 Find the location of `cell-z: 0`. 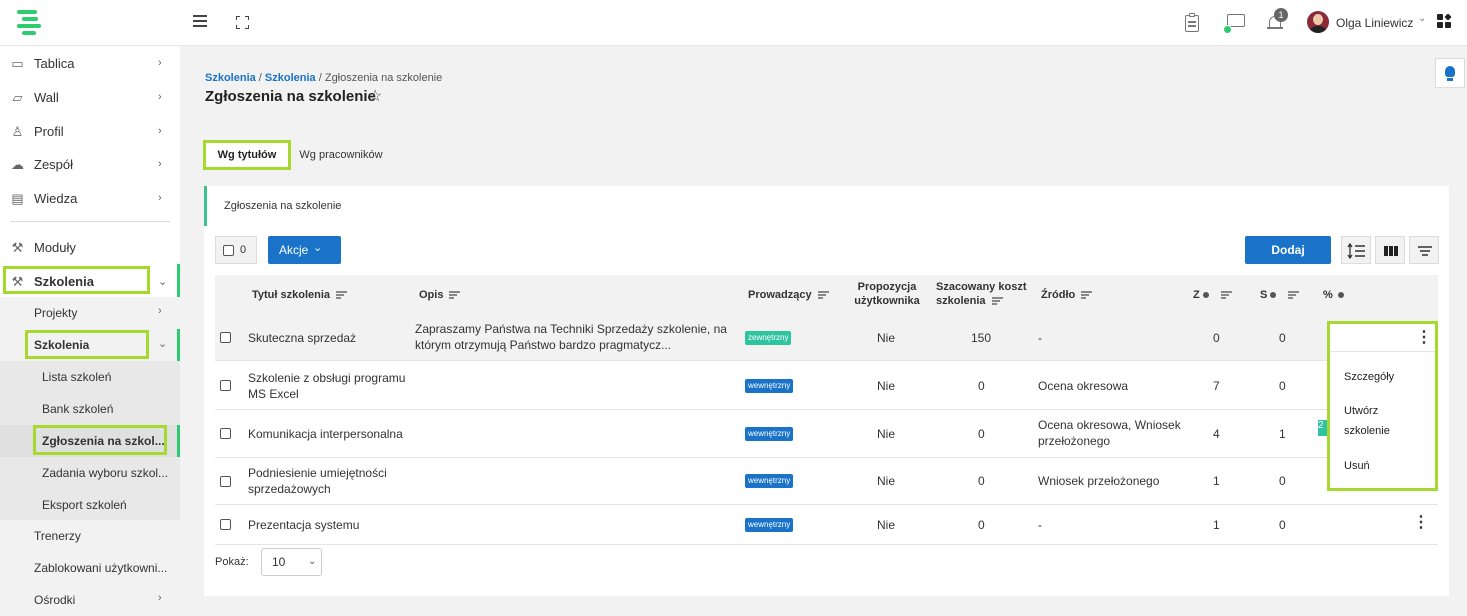

cell-z: 0 is located at coordinates (1216, 338).